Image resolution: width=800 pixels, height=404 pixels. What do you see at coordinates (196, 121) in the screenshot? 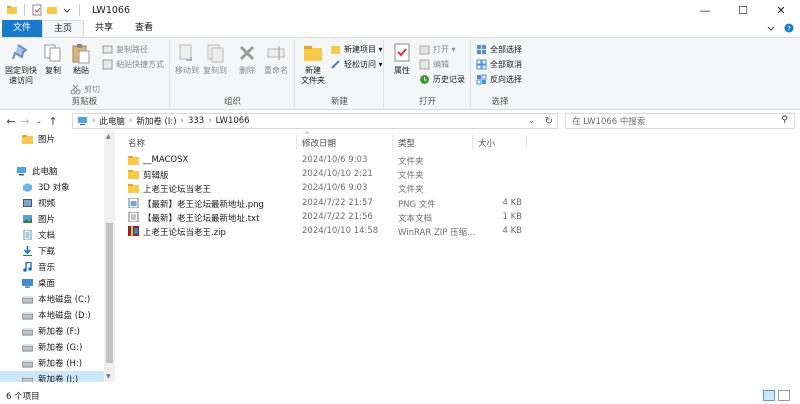
I see `breadcrumb-item: 333` at bounding box center [196, 121].